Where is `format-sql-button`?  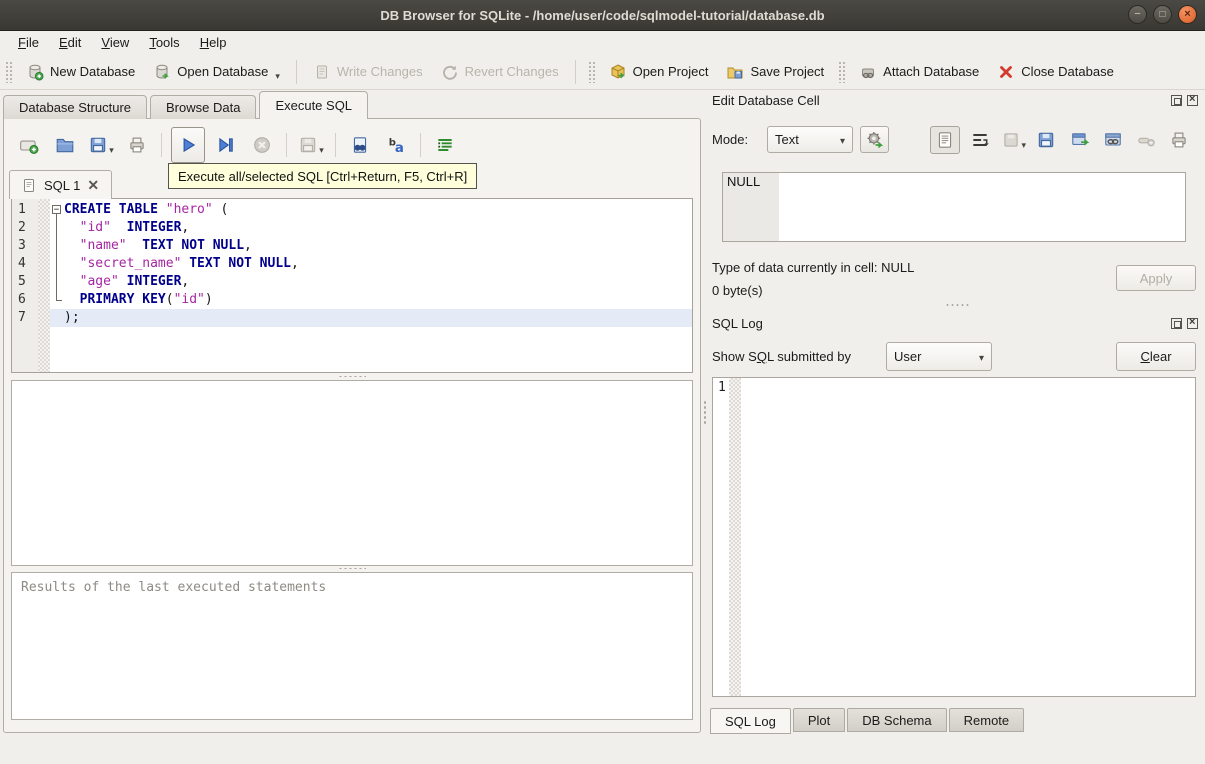
format-sql-button is located at coordinates (445, 145).